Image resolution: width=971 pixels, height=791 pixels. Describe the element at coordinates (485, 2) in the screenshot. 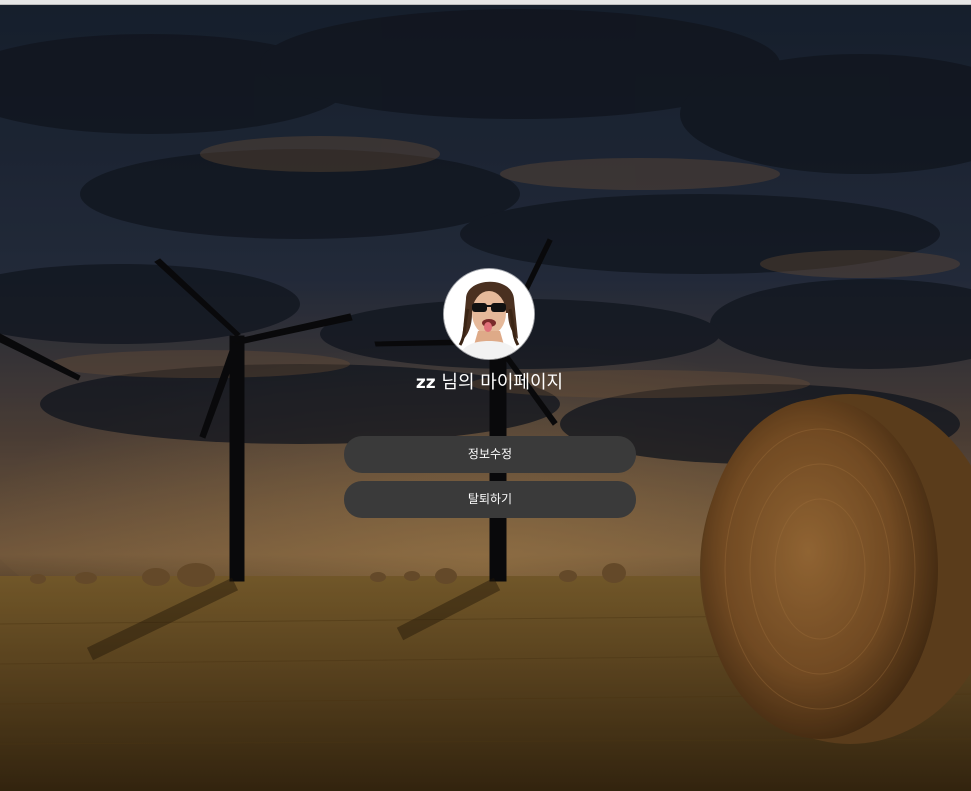

I see `browser-top-border` at that location.